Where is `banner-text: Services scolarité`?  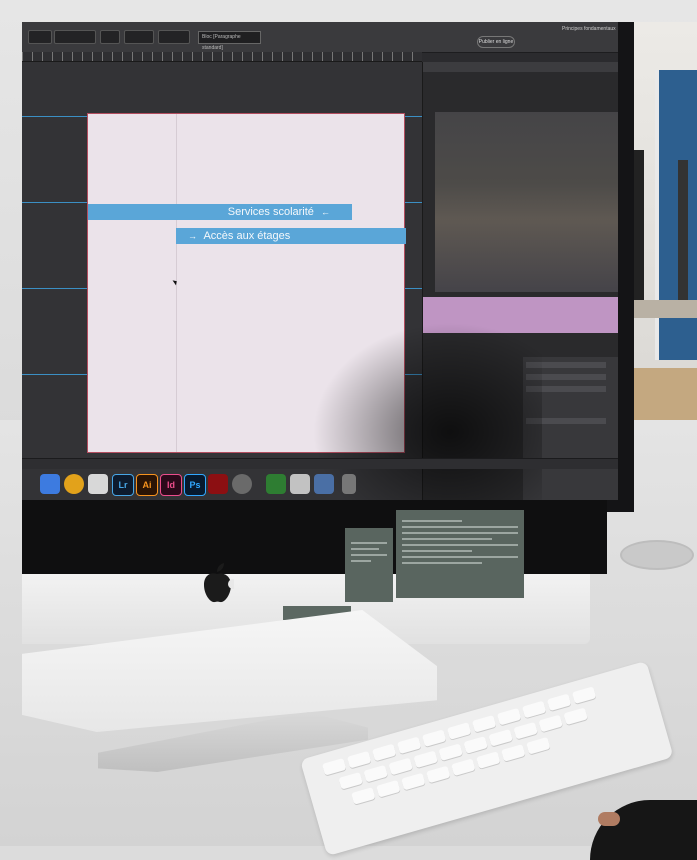
banner-text: Services scolarité is located at coordinates (270, 212).